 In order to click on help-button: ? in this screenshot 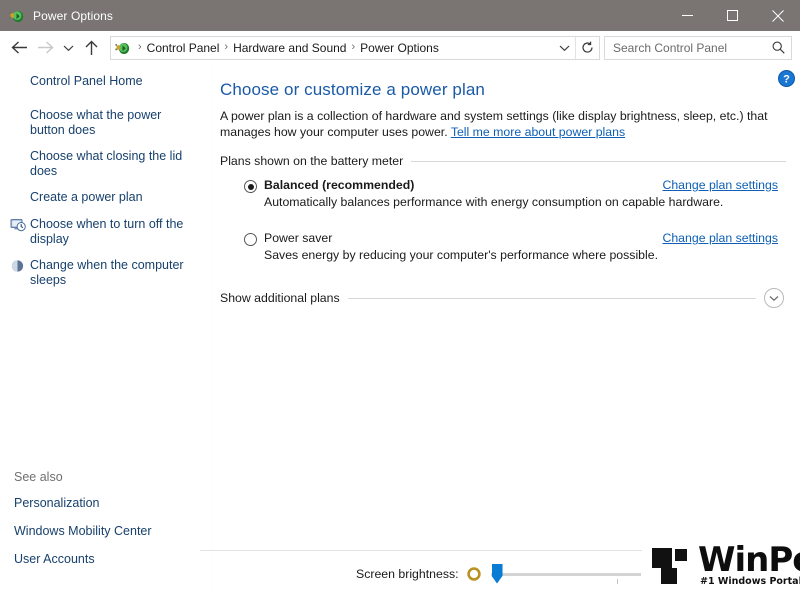, I will do `click(786, 78)`.